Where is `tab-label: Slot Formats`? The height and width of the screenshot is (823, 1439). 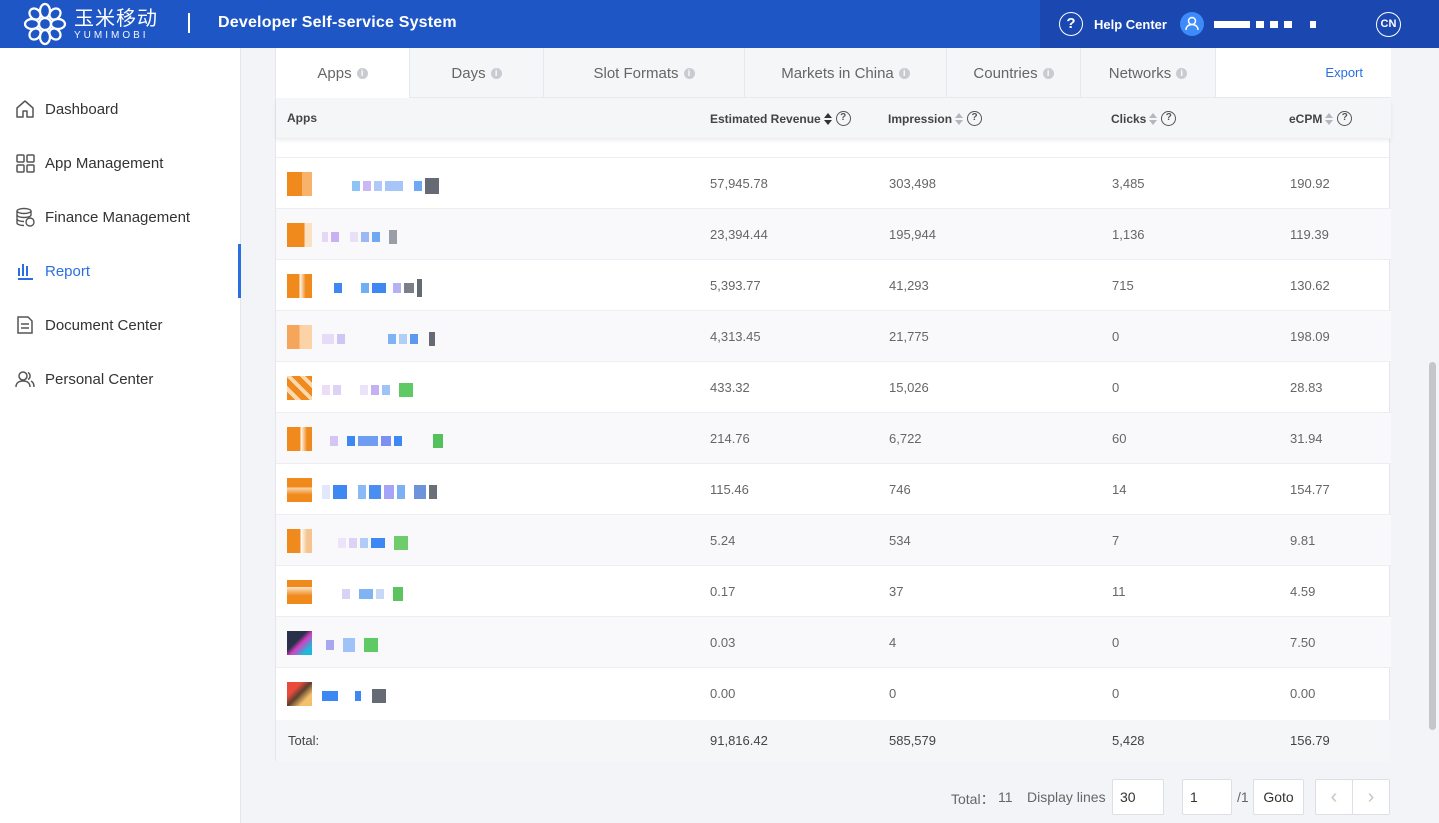
tab-label: Slot Formats is located at coordinates (636, 73).